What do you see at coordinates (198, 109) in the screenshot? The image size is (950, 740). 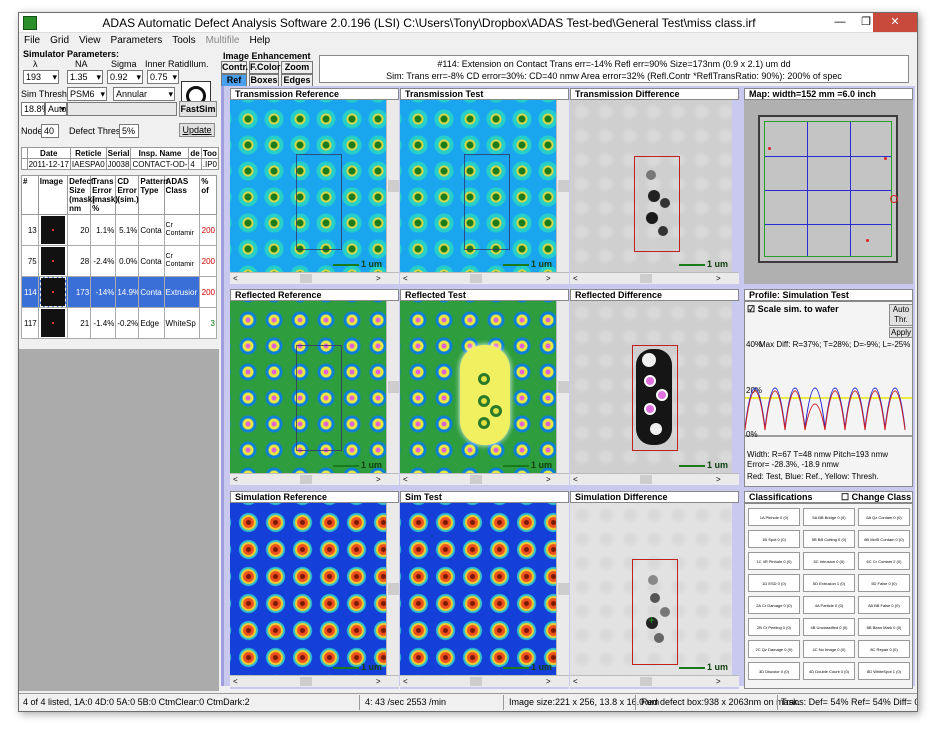 I see `fastsim-button: FastSim` at bounding box center [198, 109].